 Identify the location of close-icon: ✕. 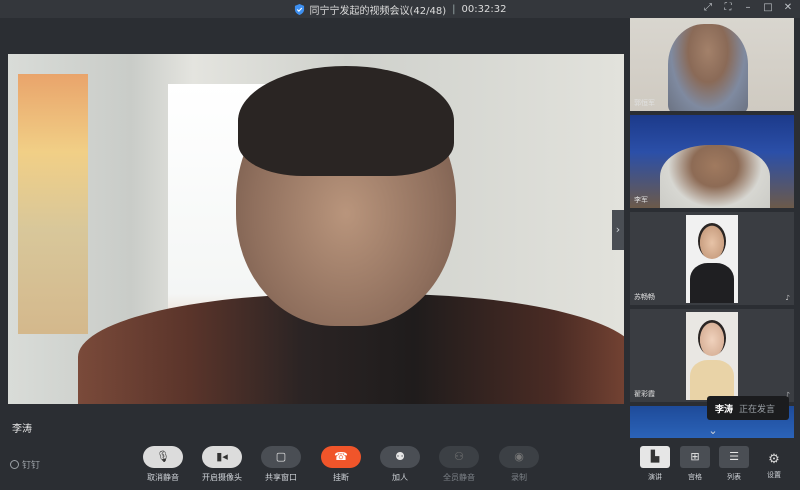
(788, 8).